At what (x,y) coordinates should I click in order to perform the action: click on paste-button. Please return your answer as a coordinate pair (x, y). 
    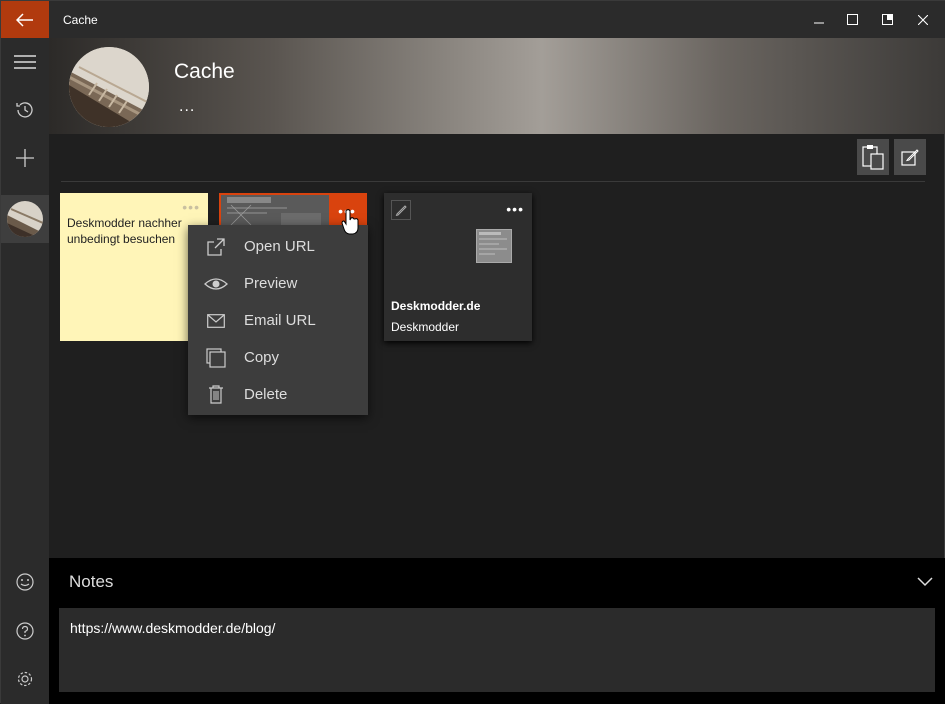
    Looking at the image, I should click on (873, 157).